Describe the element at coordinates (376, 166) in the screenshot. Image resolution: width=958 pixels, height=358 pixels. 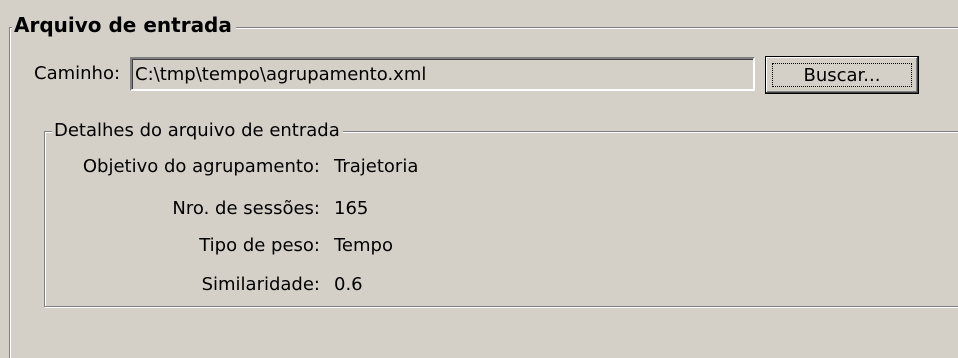
I see `objective-value: Trajetoria` at that location.